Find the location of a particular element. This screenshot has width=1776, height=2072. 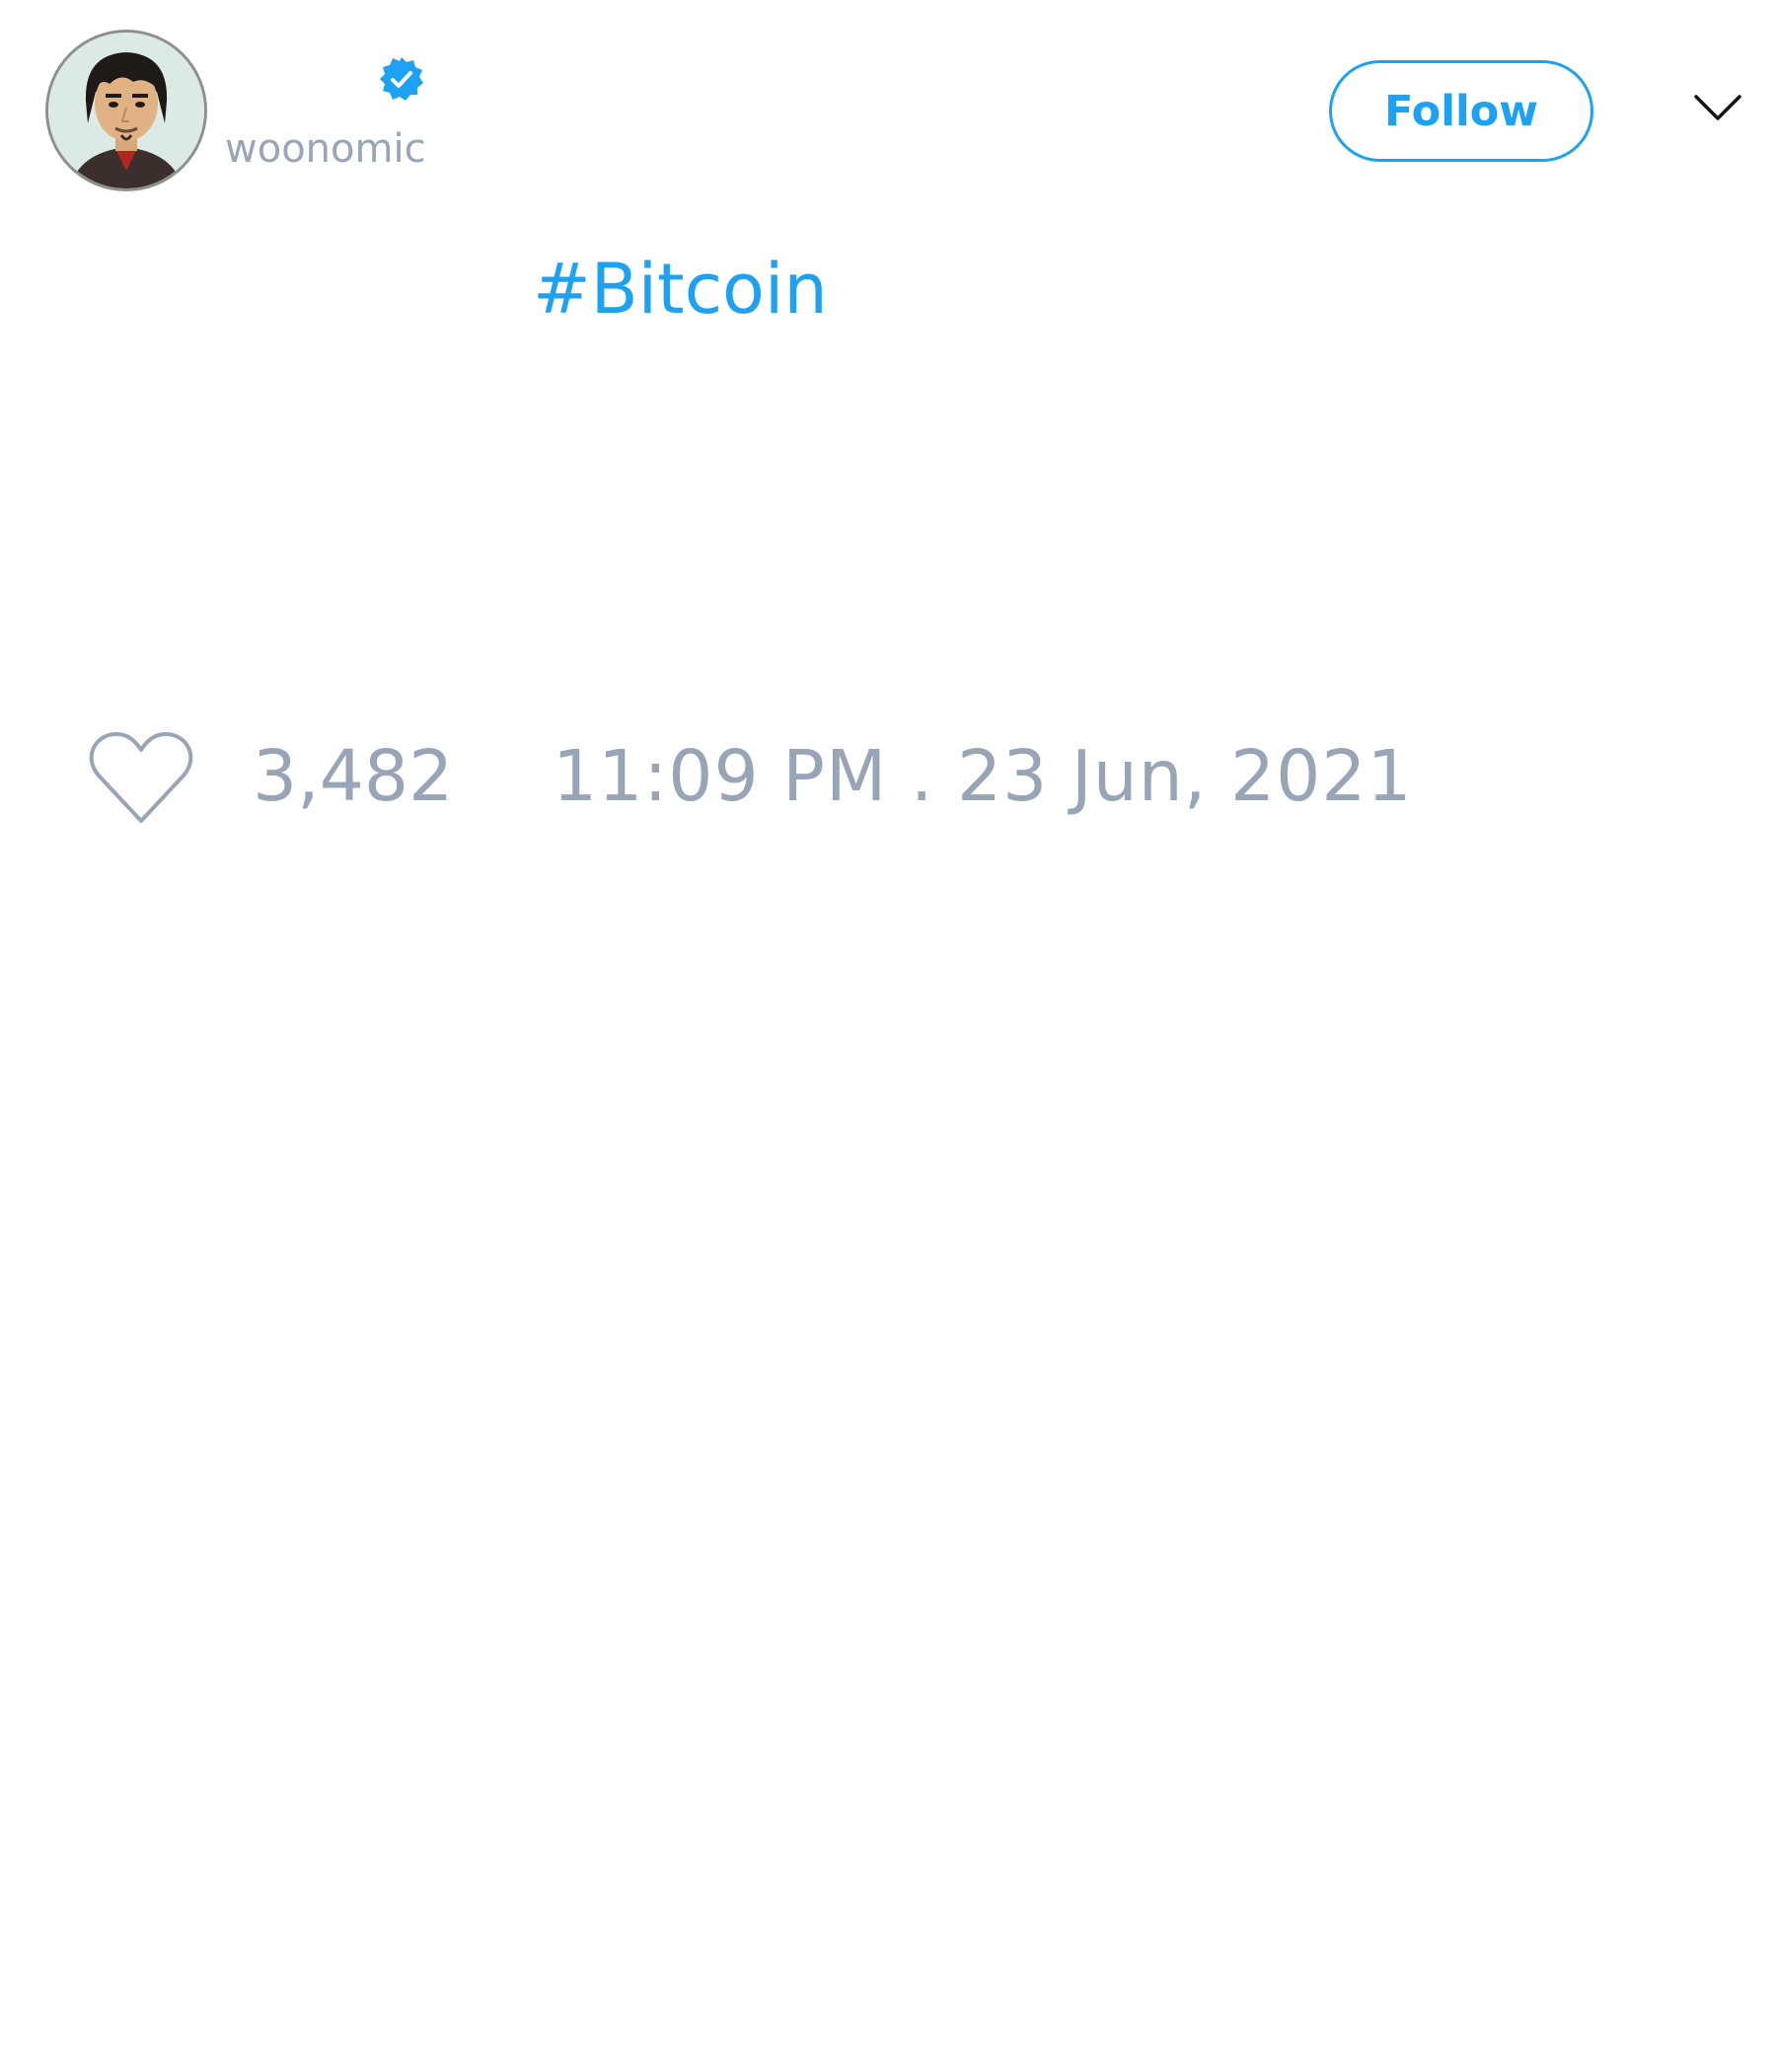

cartoon-avatar-icon is located at coordinates (126, 111).